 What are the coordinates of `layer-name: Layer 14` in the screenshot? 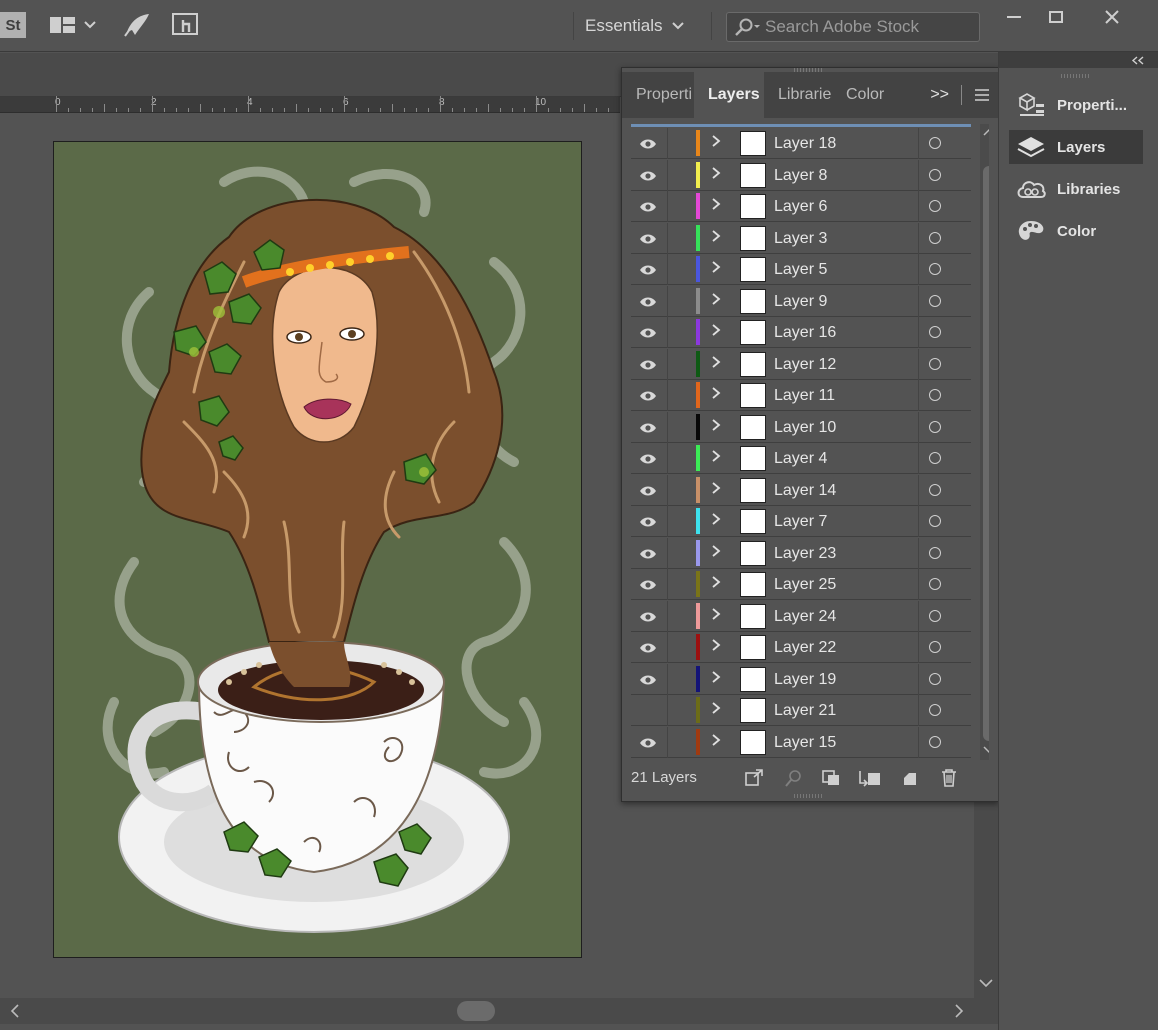 It's located at (805, 491).